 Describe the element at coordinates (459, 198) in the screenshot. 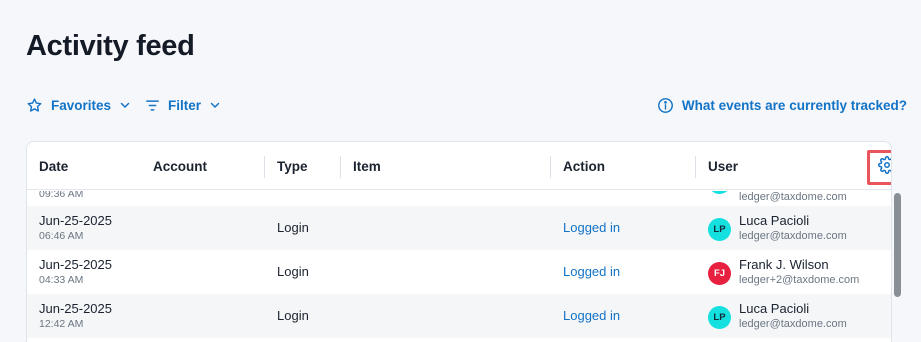

I see `table-row: 09:36 AM ledger@taxdome.com` at that location.